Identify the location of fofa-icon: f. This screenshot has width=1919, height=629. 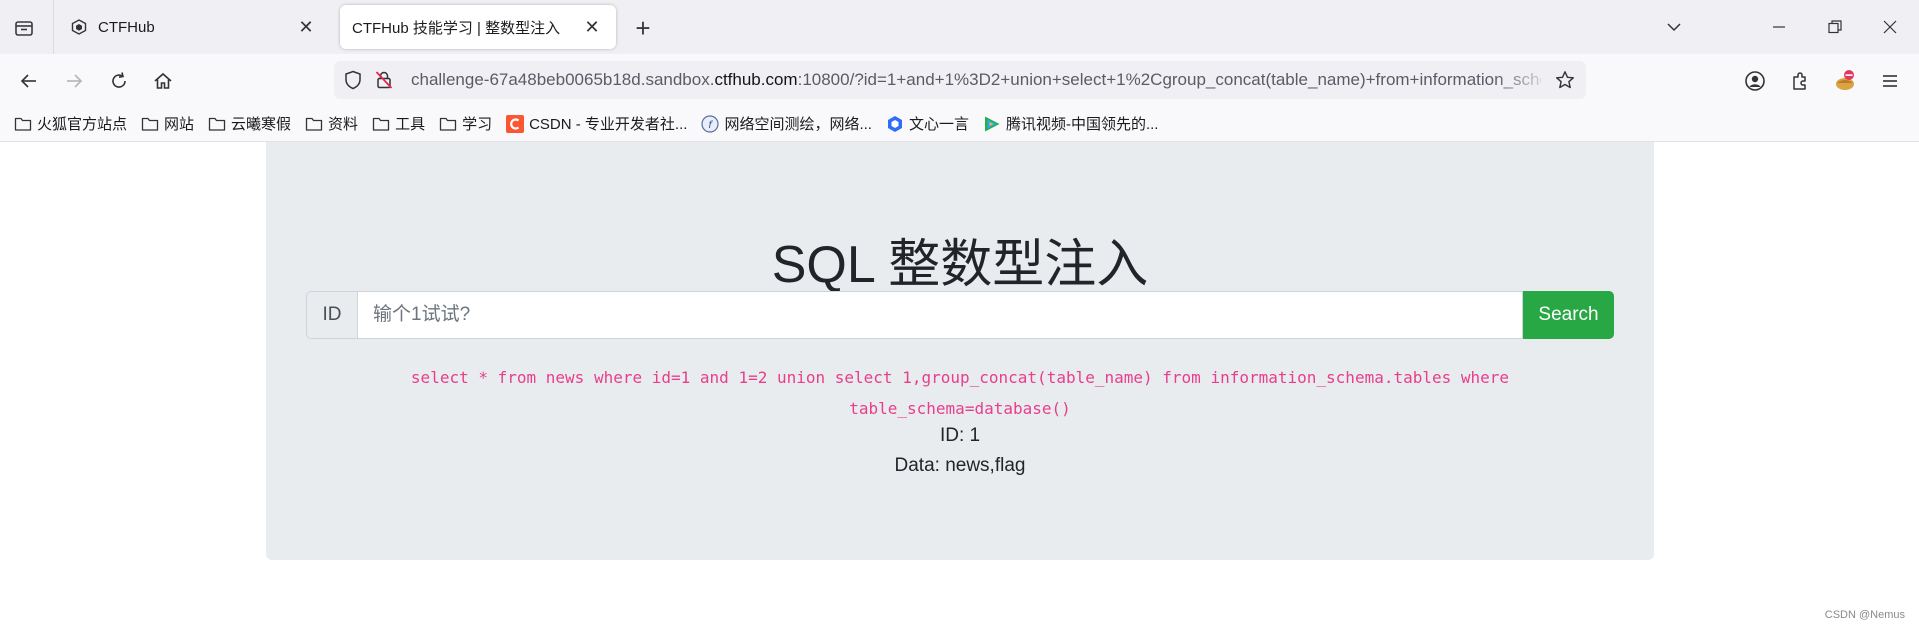
(710, 123).